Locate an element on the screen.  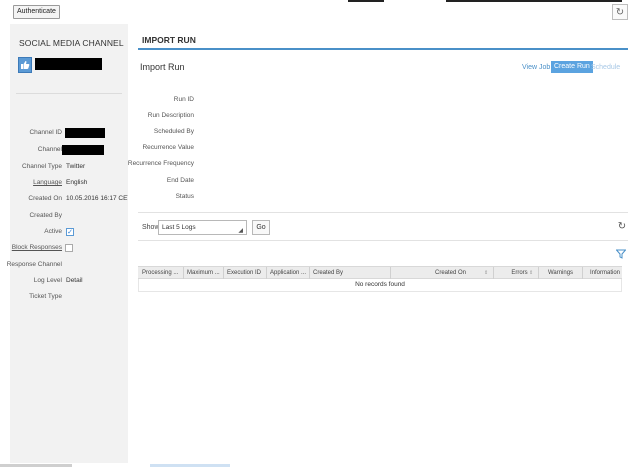
active-row: Active is located at coordinates (36, 232).